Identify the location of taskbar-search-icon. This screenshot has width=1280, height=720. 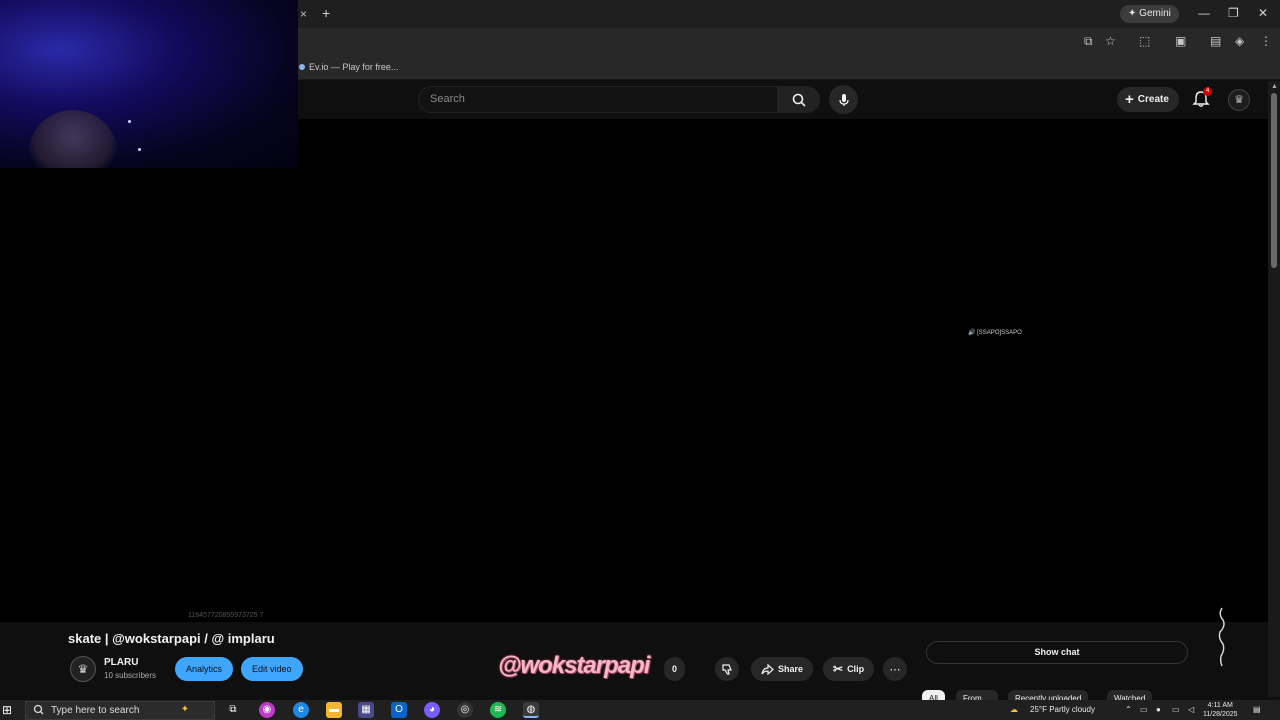
(38, 709).